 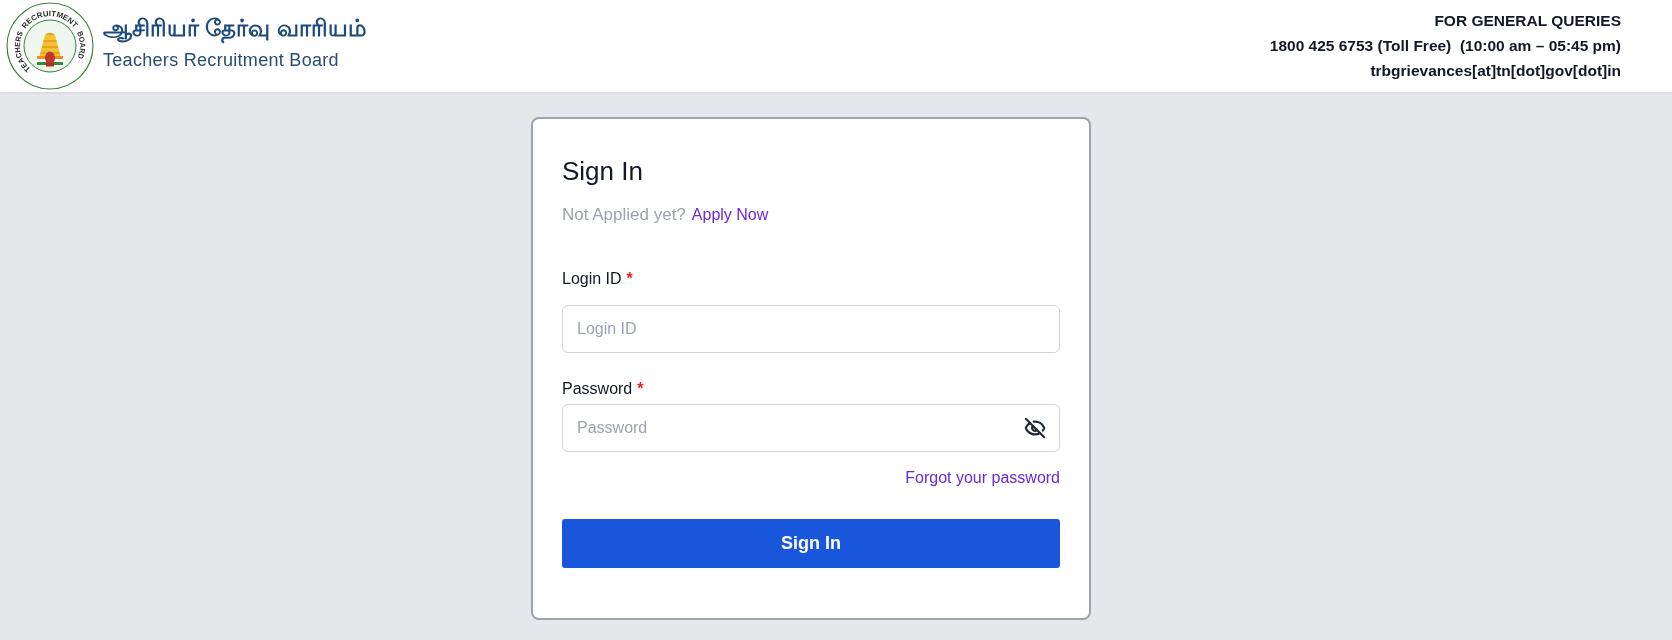 I want to click on temple-tower-drawing, so click(x=50, y=49).